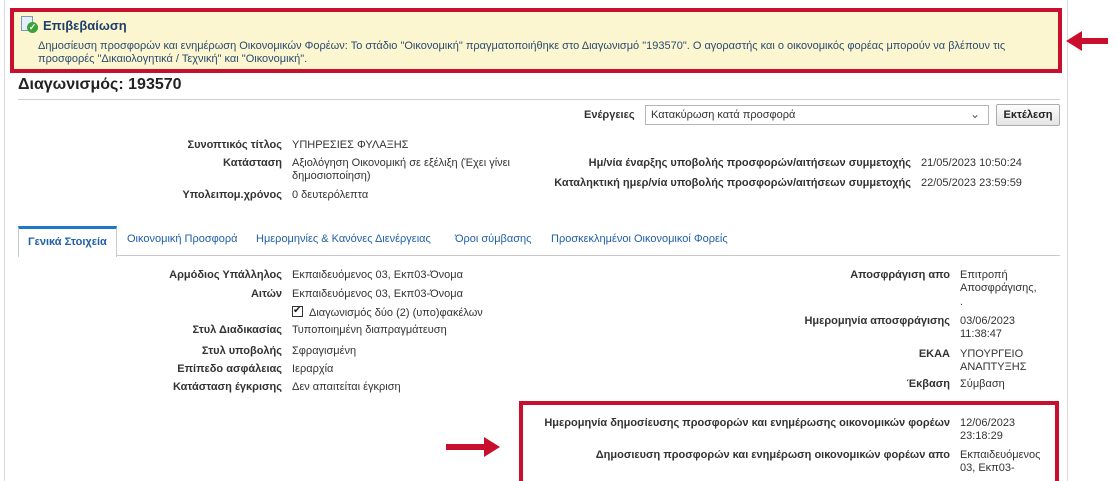 The image size is (1118, 481). Describe the element at coordinates (324, 351) in the screenshot. I see `submission-value: Σφραγισμένη` at that location.